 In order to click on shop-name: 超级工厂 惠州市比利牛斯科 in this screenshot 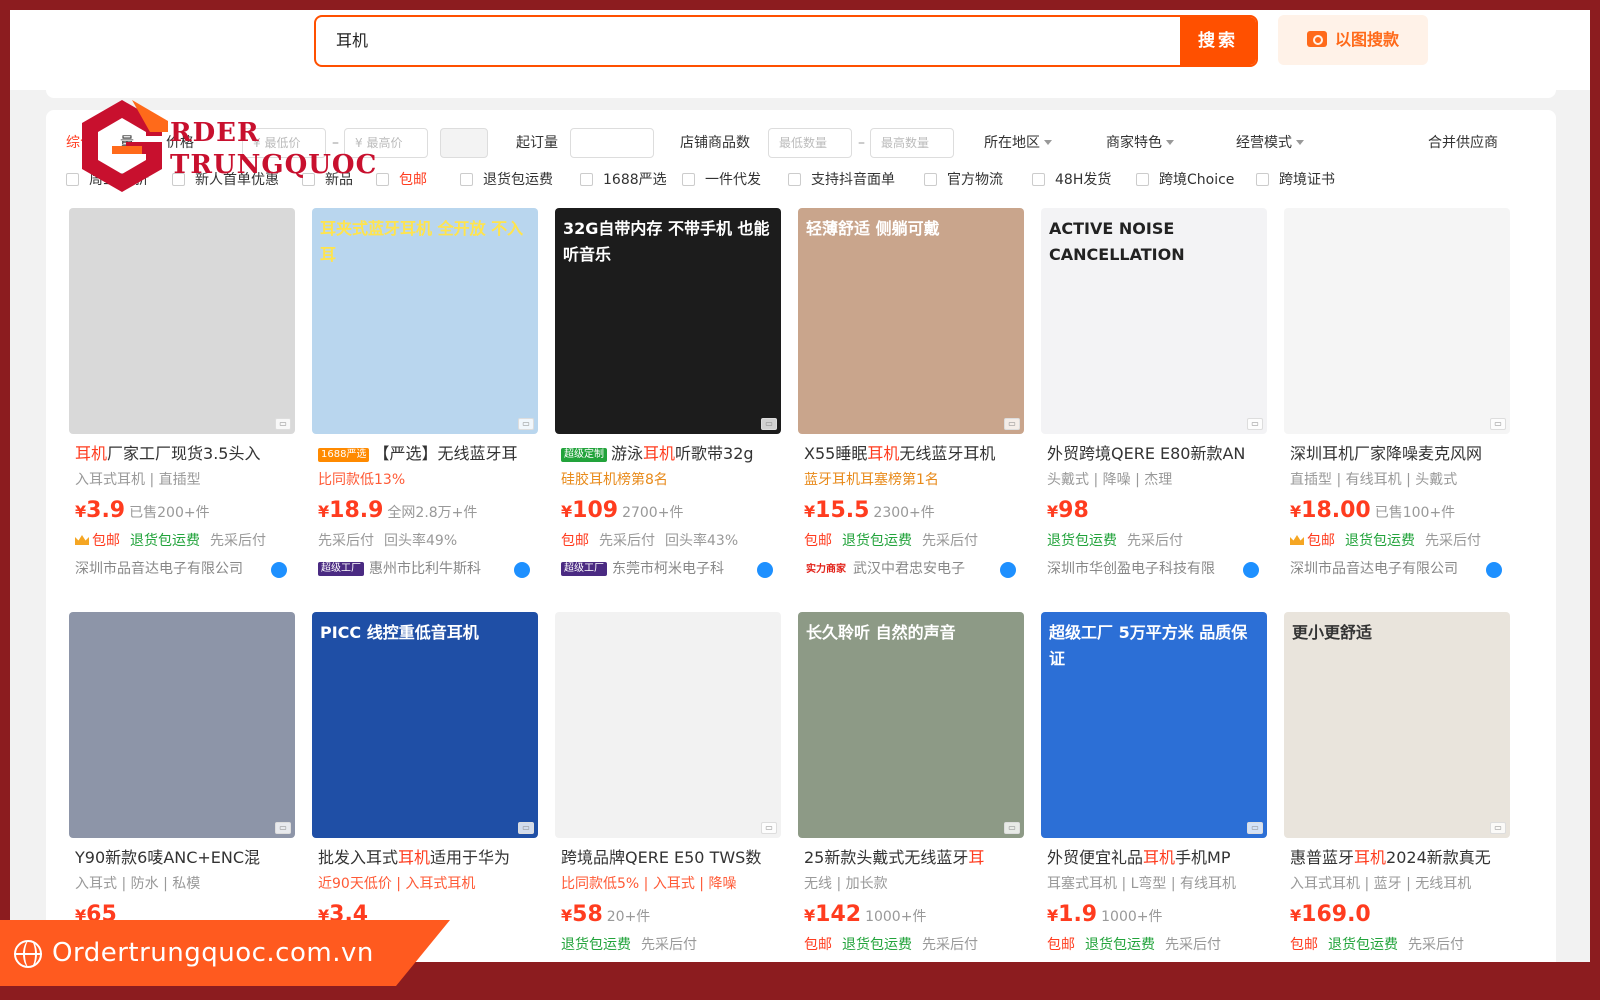, I will do `click(429, 569)`.